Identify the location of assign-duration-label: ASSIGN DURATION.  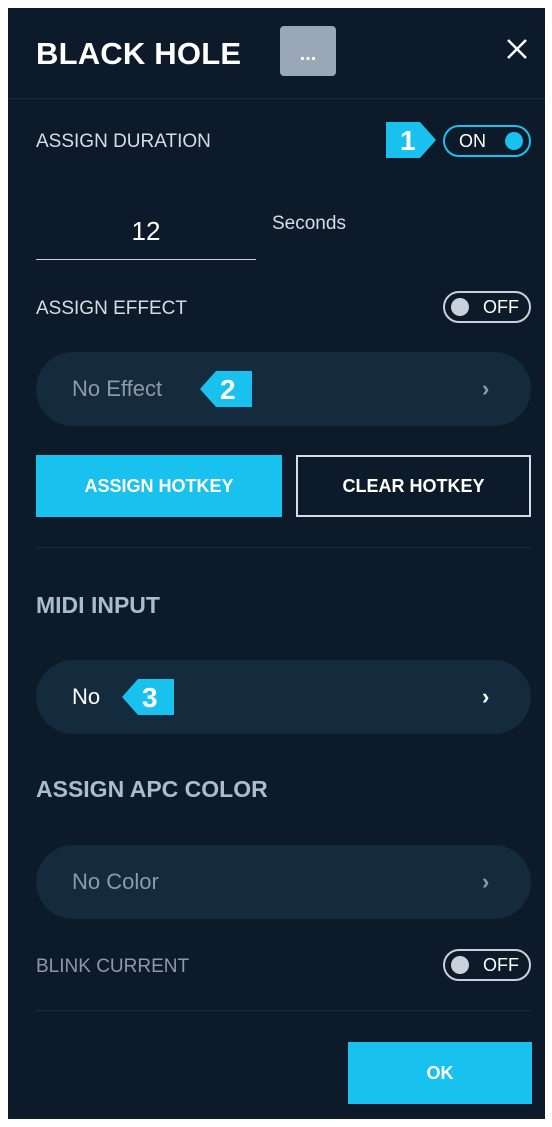
(123, 141).